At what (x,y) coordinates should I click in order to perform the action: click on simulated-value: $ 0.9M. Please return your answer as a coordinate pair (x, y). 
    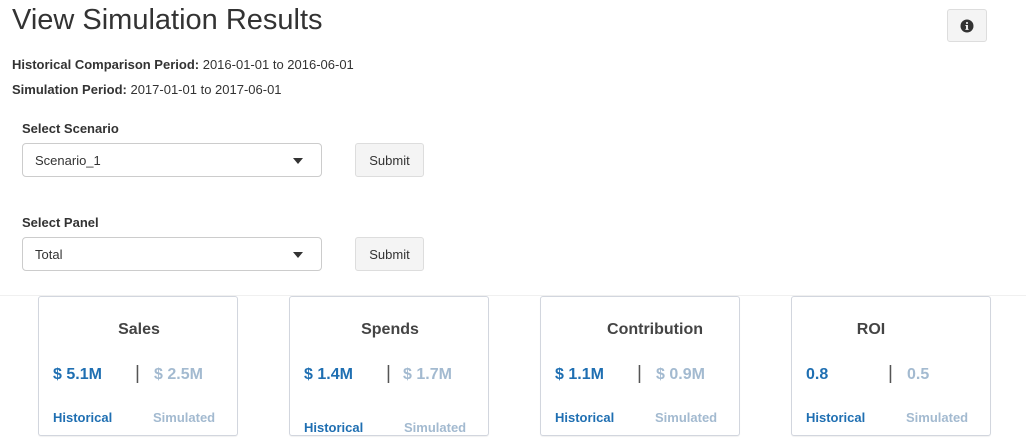
    Looking at the image, I should click on (680, 374).